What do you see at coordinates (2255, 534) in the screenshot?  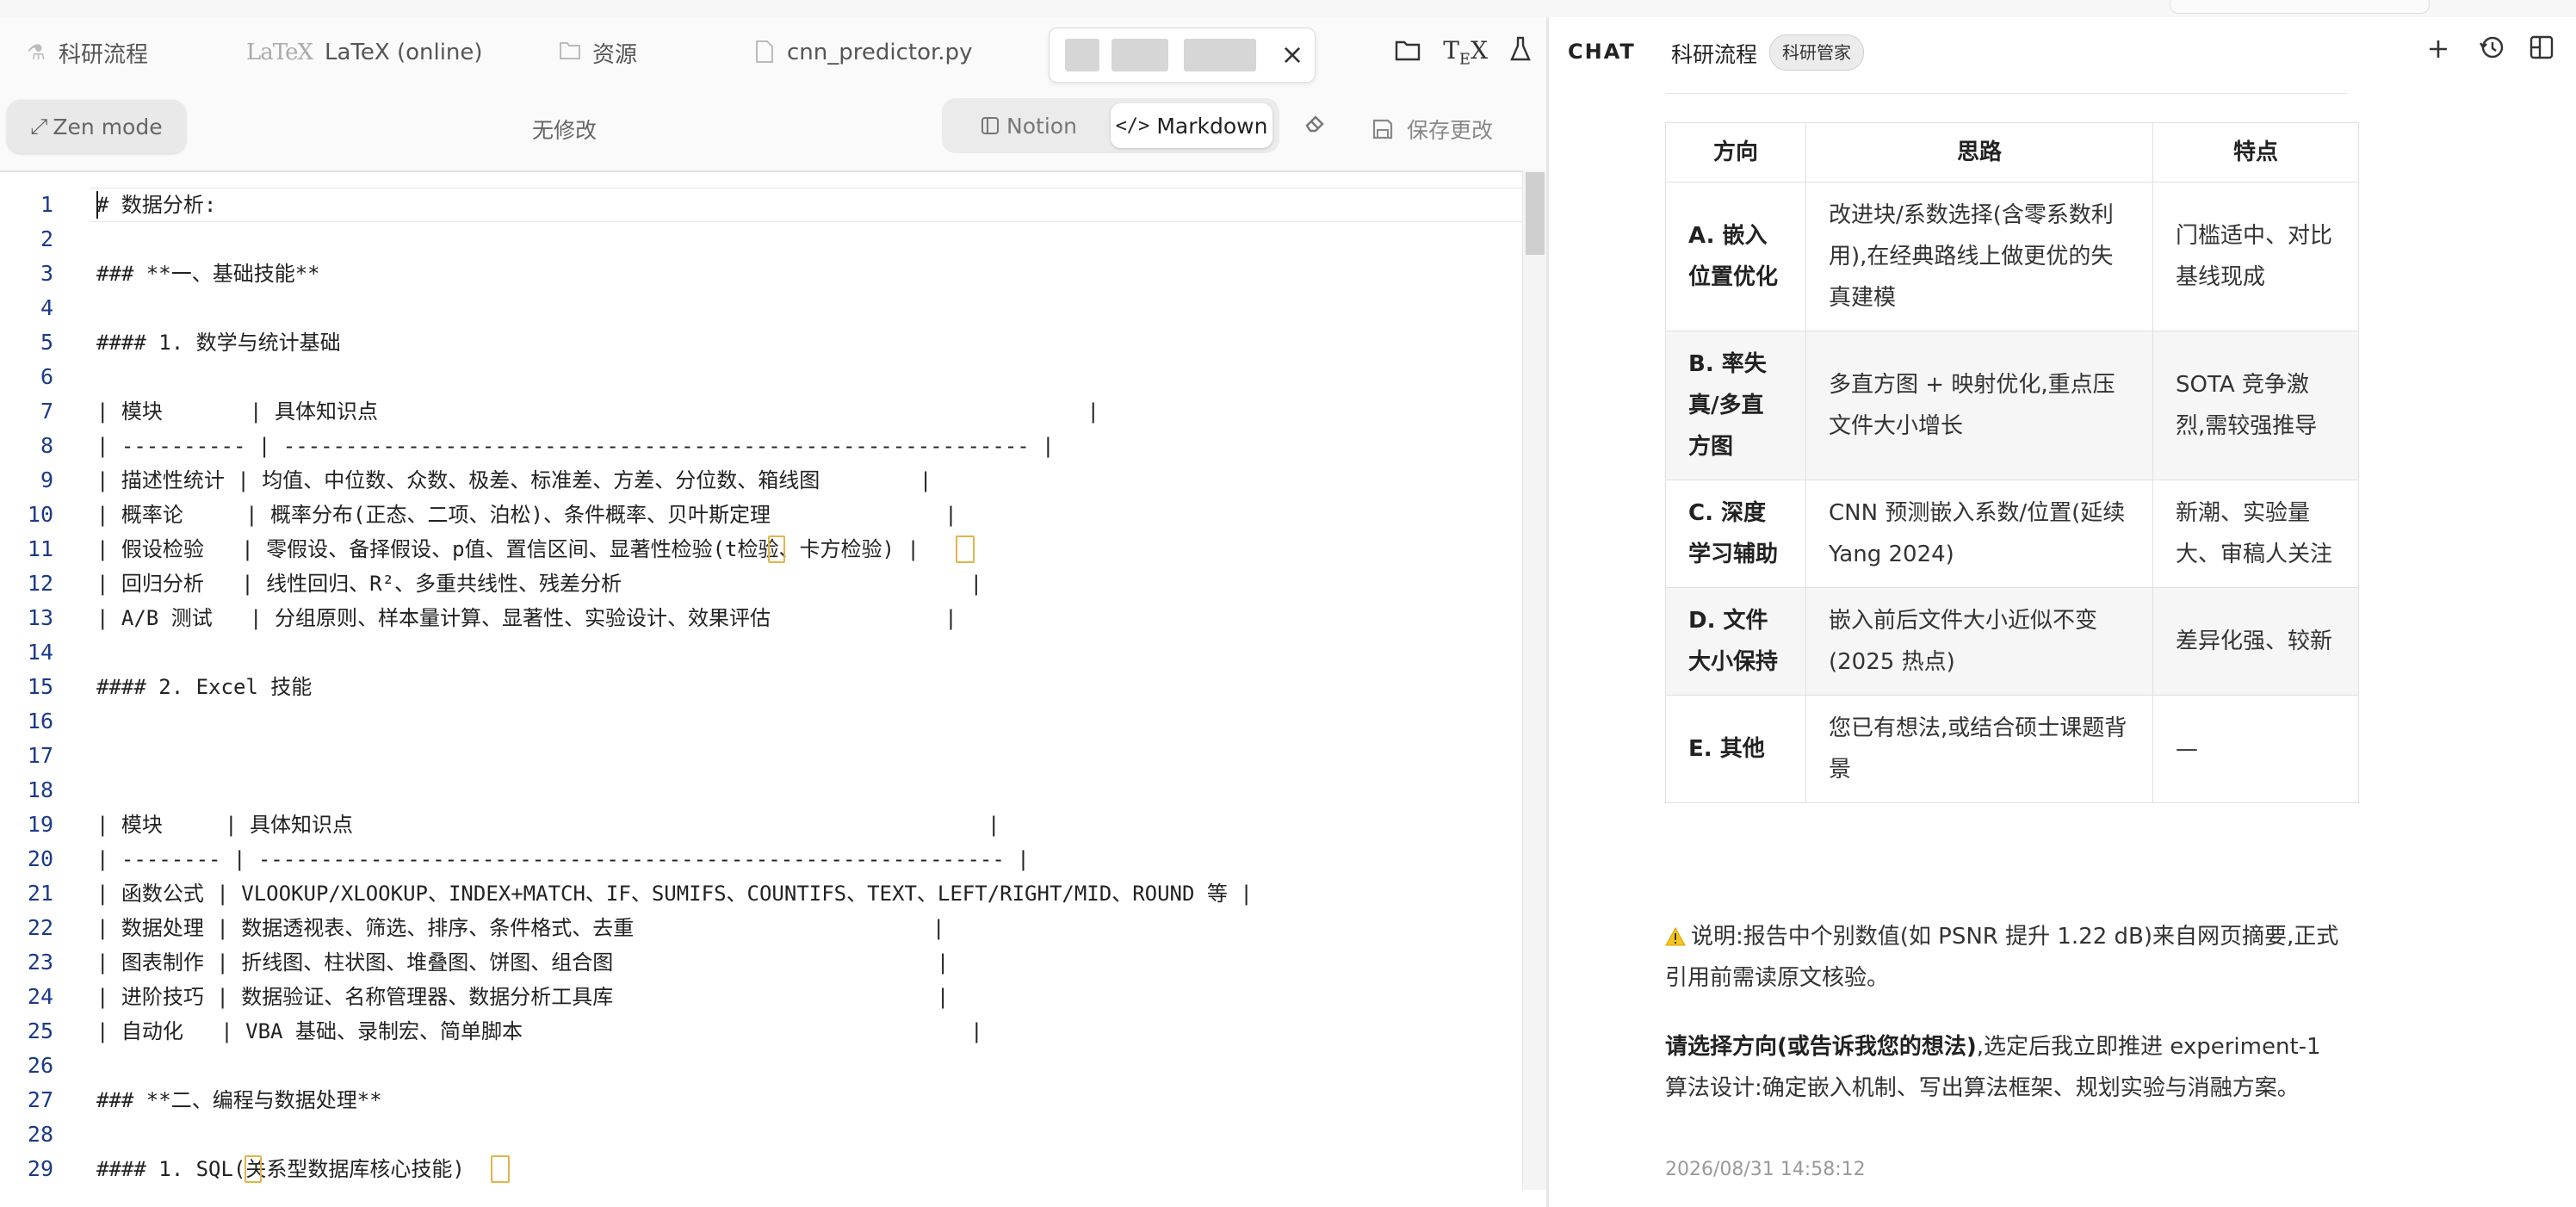 I see `table-cell-feature: 新潮、实验量大、审稿人关注` at bounding box center [2255, 534].